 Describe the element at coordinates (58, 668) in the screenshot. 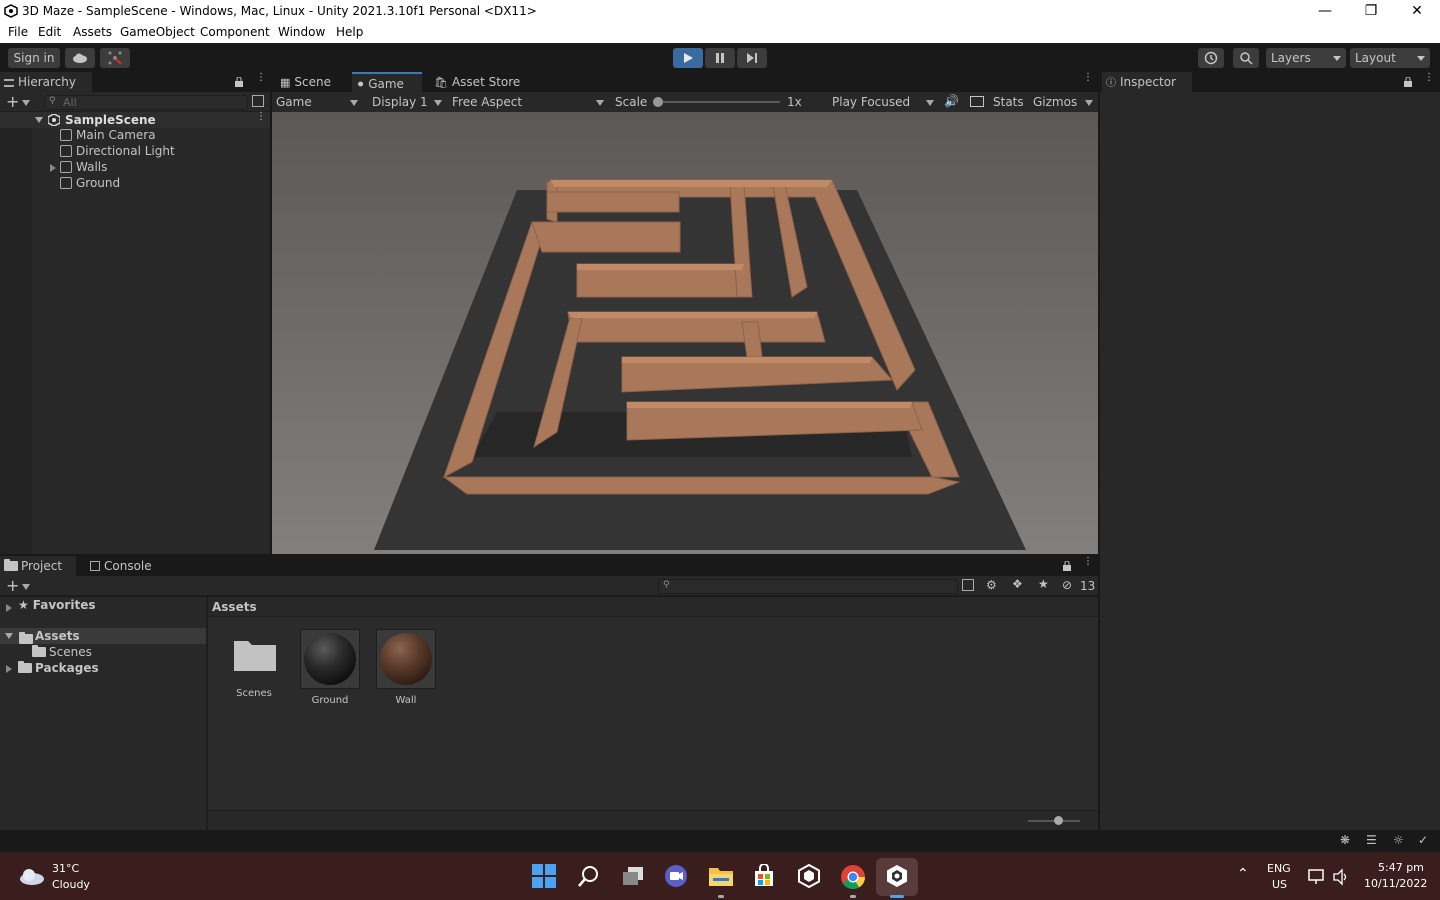

I see `tree-item-packages: Packages` at that location.